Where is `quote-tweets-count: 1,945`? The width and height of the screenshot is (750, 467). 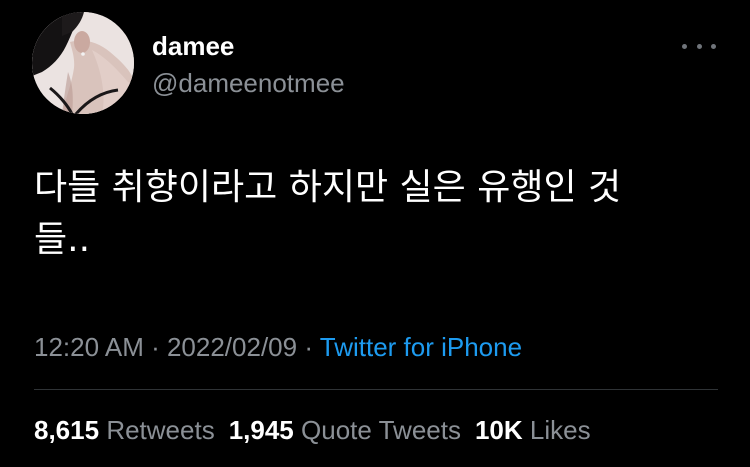 quote-tweets-count: 1,945 is located at coordinates (261, 430).